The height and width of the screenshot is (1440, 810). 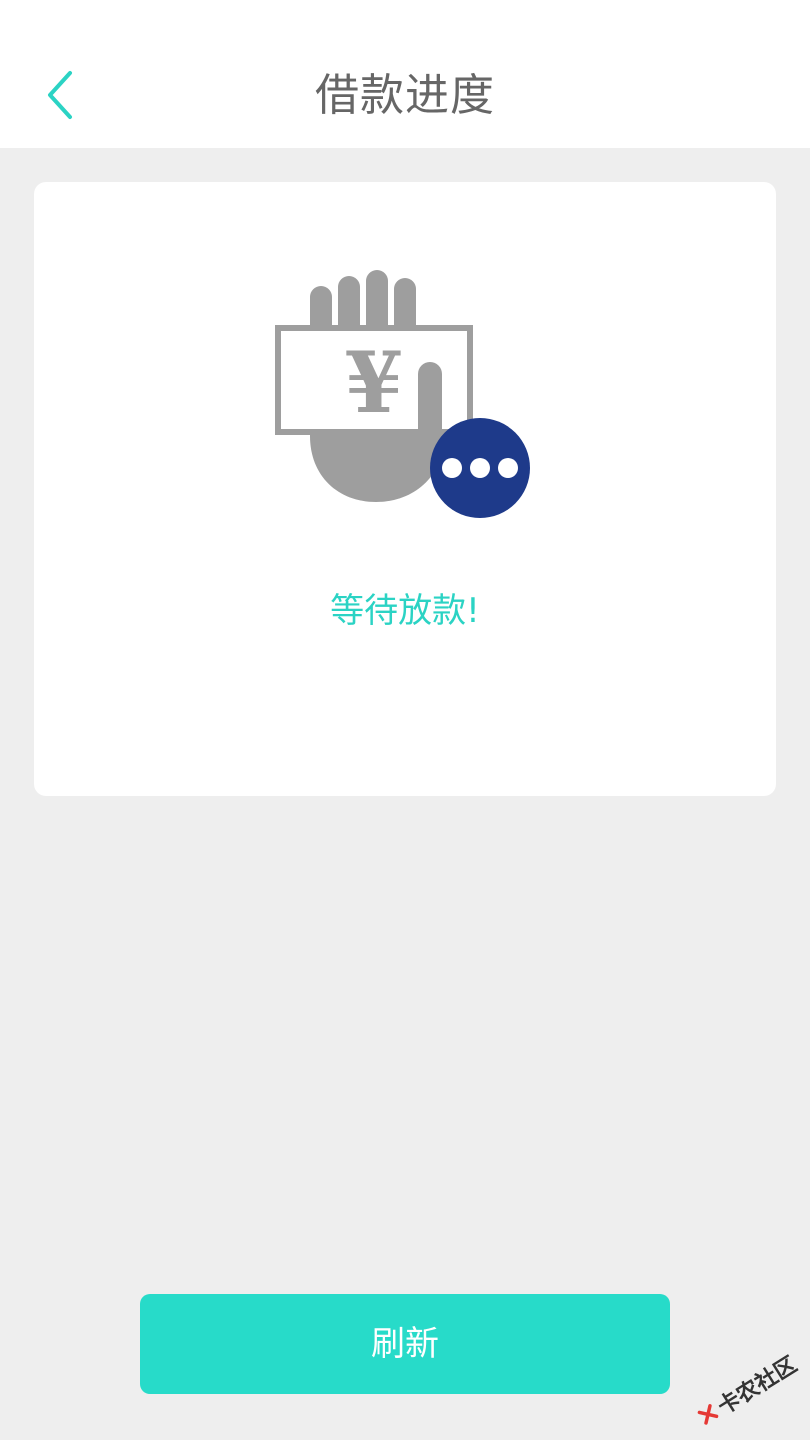 What do you see at coordinates (404, 396) in the screenshot?
I see `illustration: ¥` at bounding box center [404, 396].